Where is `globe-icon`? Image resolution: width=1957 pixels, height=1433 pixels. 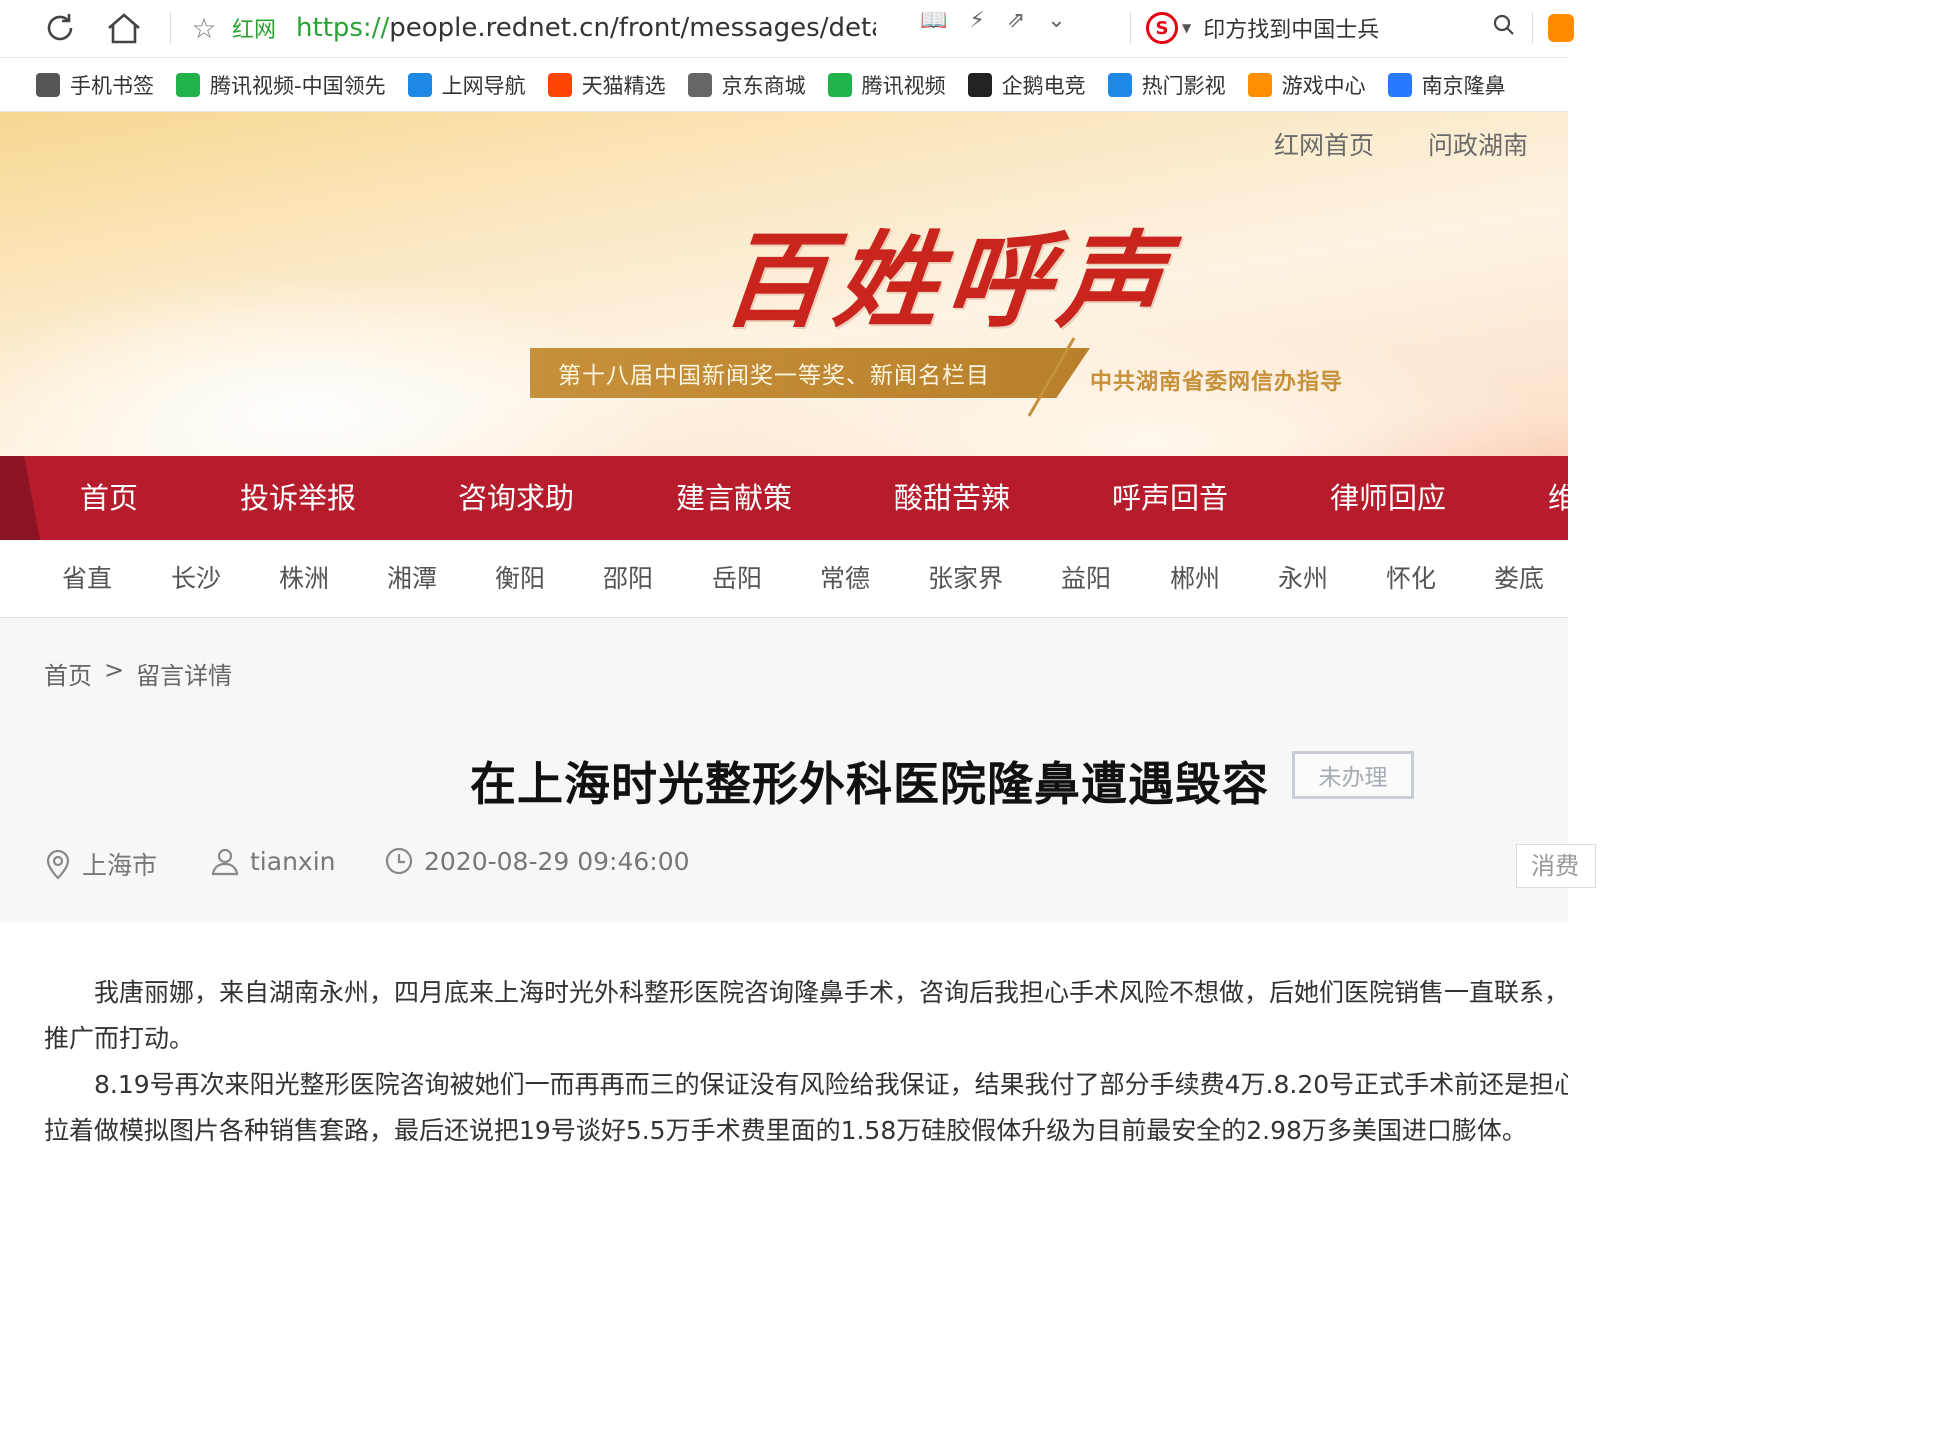 globe-icon is located at coordinates (699, 84).